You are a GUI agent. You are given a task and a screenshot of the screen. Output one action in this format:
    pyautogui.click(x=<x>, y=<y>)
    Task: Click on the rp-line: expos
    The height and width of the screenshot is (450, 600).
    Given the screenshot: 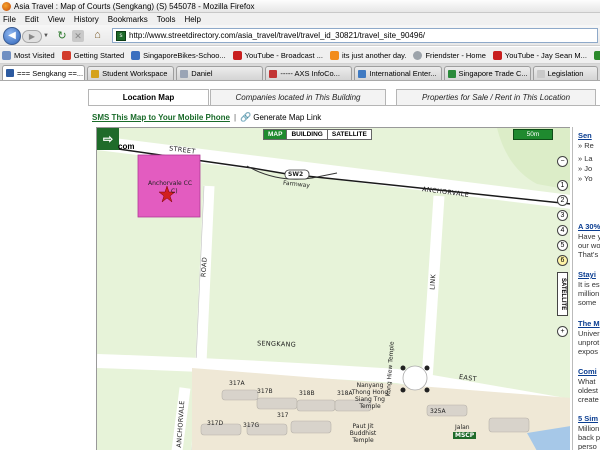 What is the action you would take?
    pyautogui.click(x=588, y=351)
    